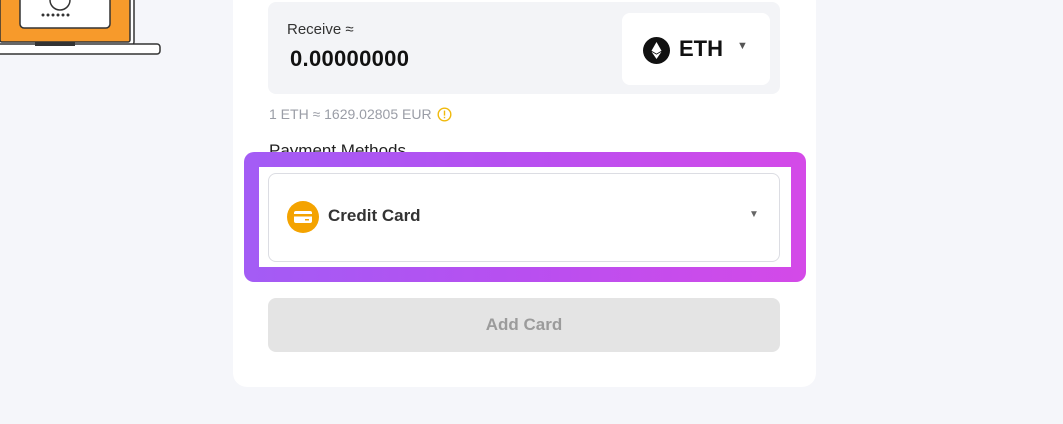 Image resolution: width=1063 pixels, height=424 pixels. I want to click on add-card-button: Add Card, so click(524, 325).